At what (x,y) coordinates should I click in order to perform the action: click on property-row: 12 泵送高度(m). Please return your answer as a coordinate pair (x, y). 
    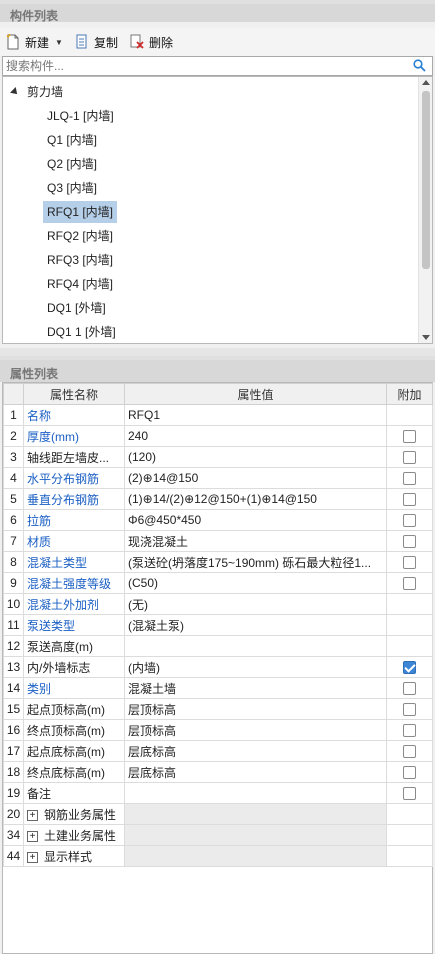
    Looking at the image, I should click on (218, 646).